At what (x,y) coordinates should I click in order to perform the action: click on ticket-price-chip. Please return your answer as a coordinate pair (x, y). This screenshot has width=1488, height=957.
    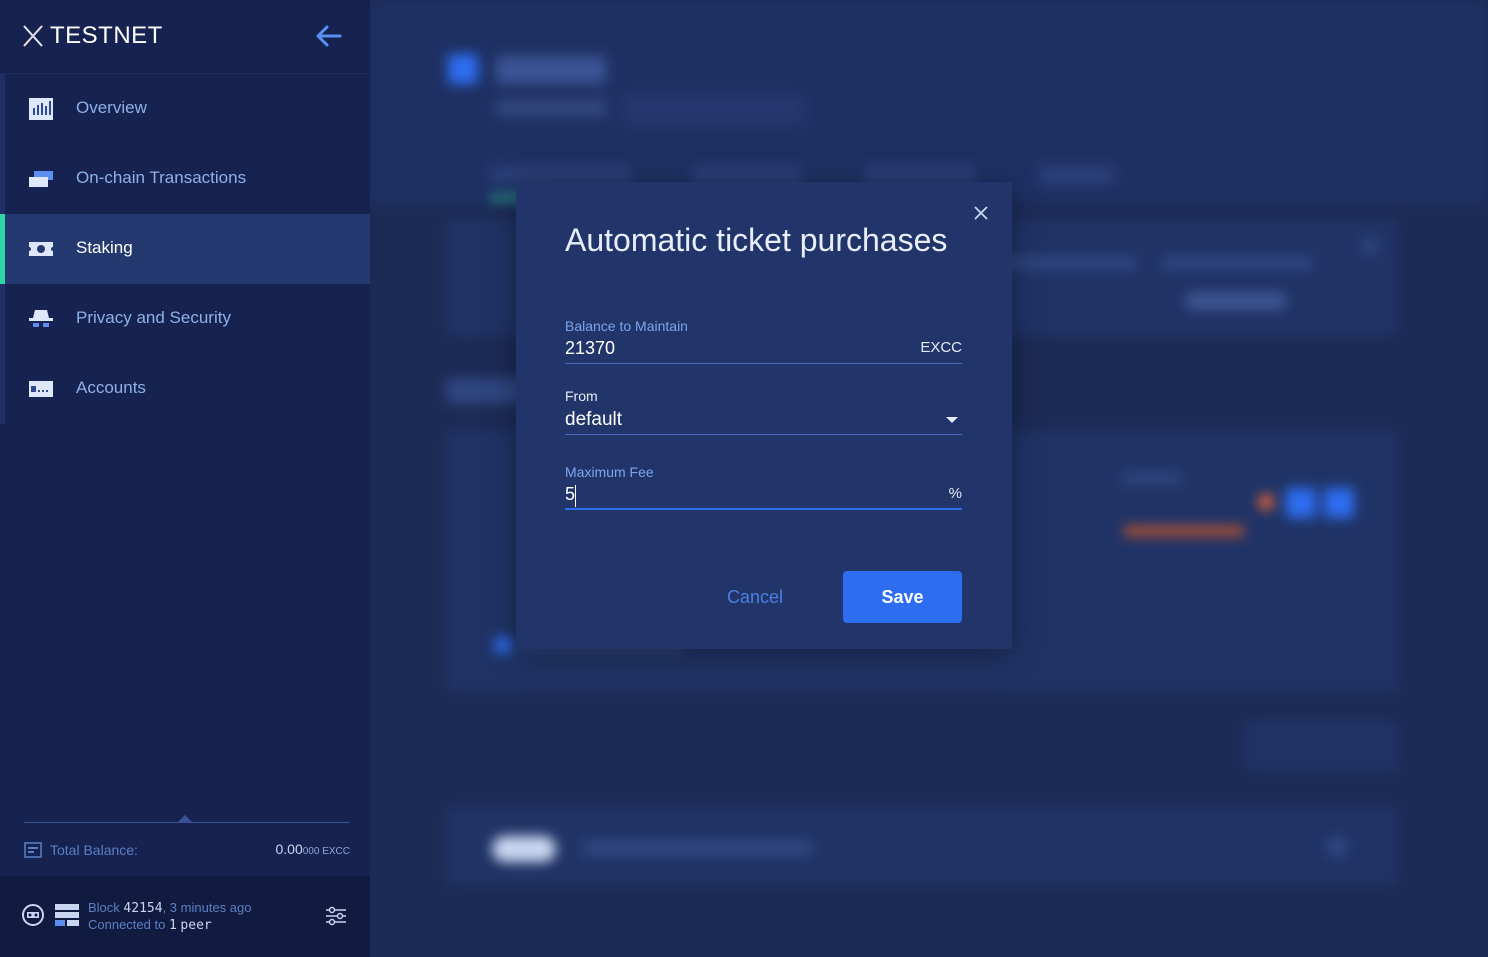
    Looking at the image, I should click on (714, 109).